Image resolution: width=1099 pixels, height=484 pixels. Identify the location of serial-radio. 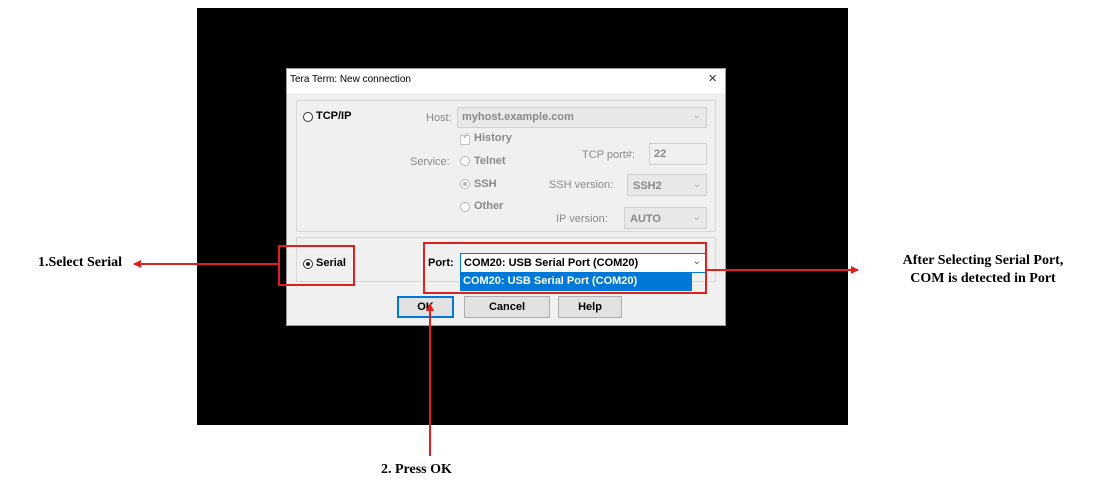
(308, 264).